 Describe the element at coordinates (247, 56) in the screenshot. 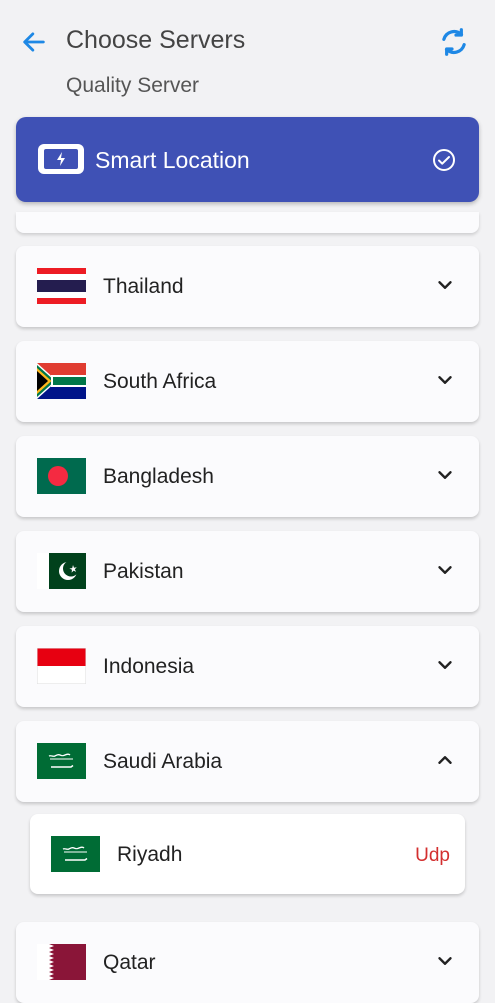

I see `top-bar: Choose Servers Quality Server` at that location.